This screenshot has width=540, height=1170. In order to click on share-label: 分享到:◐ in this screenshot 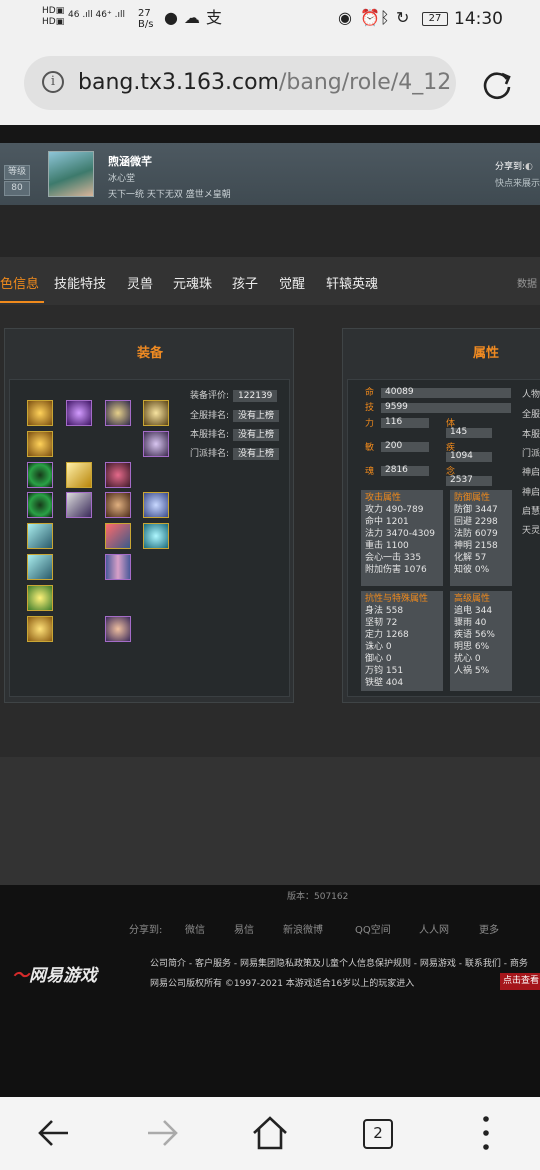, I will do `click(514, 165)`.